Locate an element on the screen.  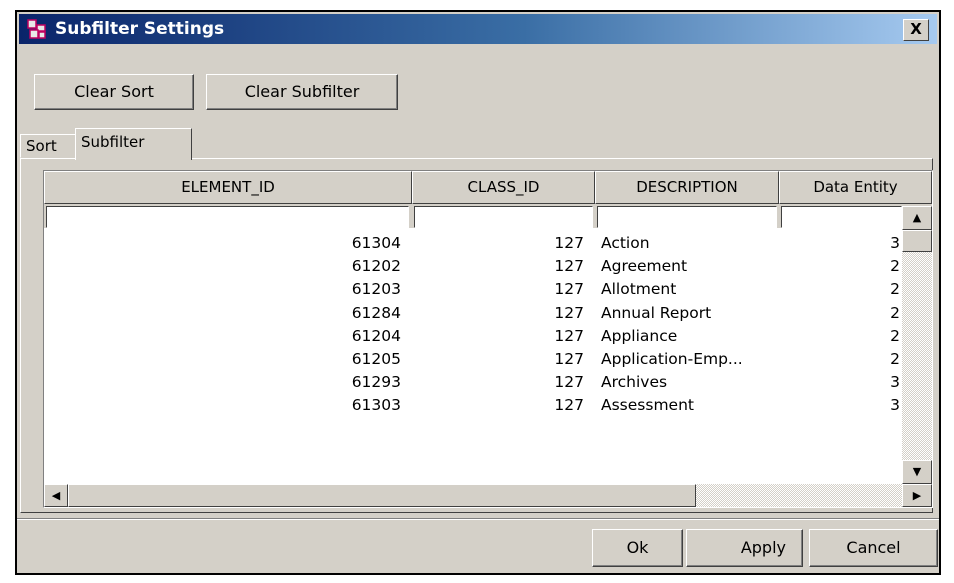
apply-button: Apply is located at coordinates (744, 548).